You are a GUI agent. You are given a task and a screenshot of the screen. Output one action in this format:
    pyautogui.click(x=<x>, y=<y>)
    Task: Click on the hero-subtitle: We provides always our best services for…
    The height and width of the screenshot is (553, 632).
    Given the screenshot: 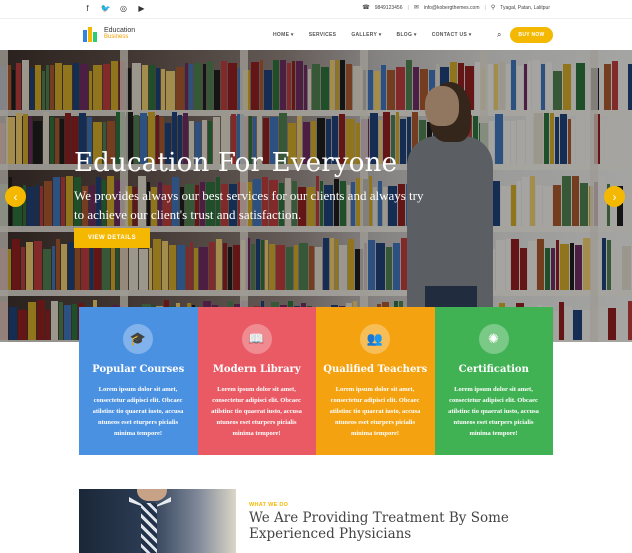 What is the action you would take?
    pyautogui.click(x=249, y=205)
    